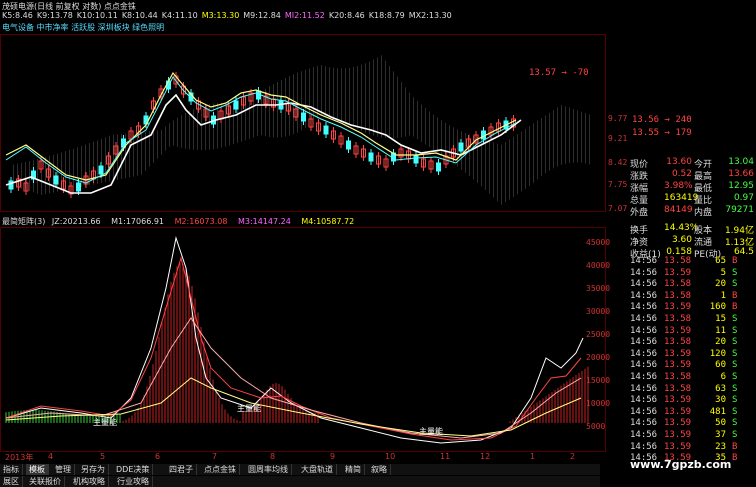 Image resolution: width=756 pixels, height=487 pixels. I want to click on toolbar-tab: 展区, so click(11, 481).